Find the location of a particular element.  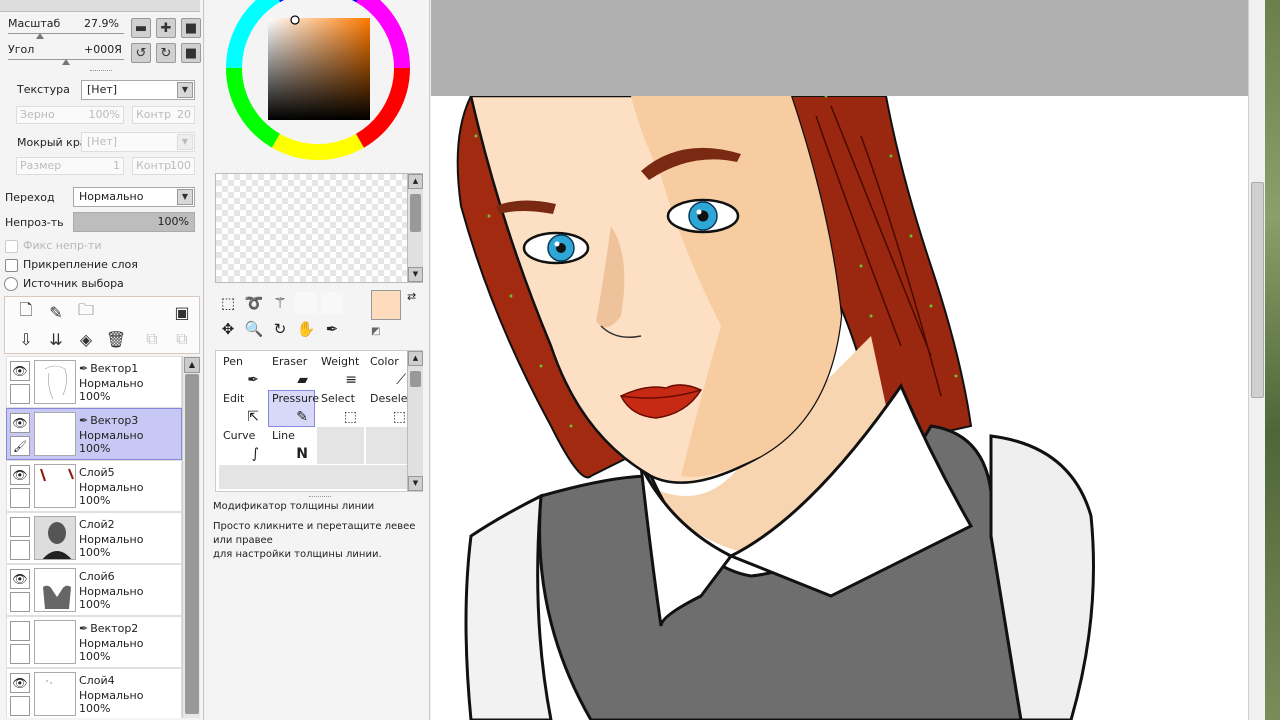

tool-weight: Weight ≡ is located at coordinates (340, 371).